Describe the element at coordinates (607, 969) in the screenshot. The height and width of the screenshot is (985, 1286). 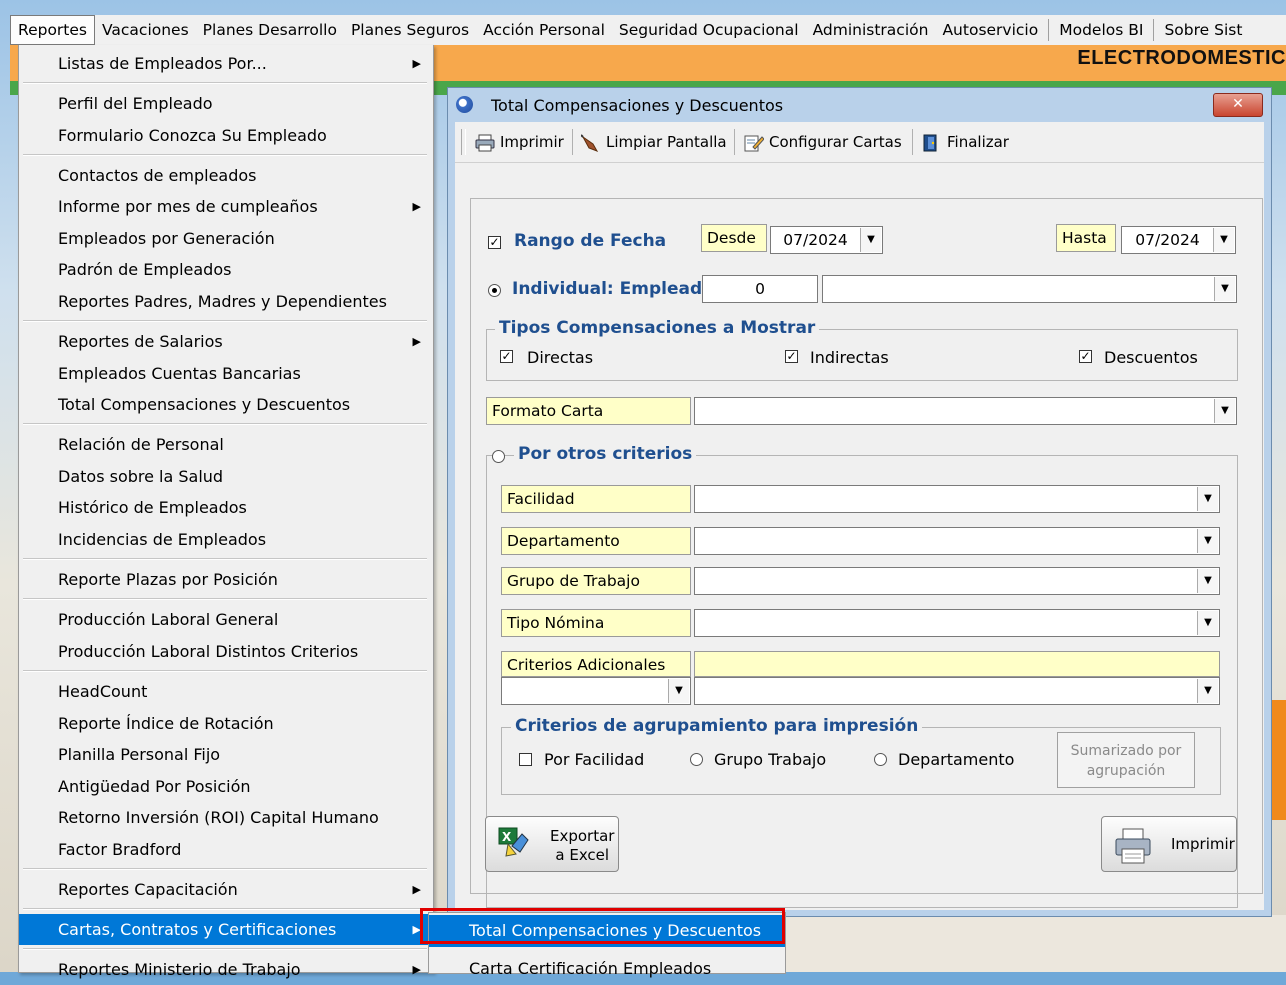
I see `submenu-item-carta-certificacion: Carta Certificación Empleados` at that location.